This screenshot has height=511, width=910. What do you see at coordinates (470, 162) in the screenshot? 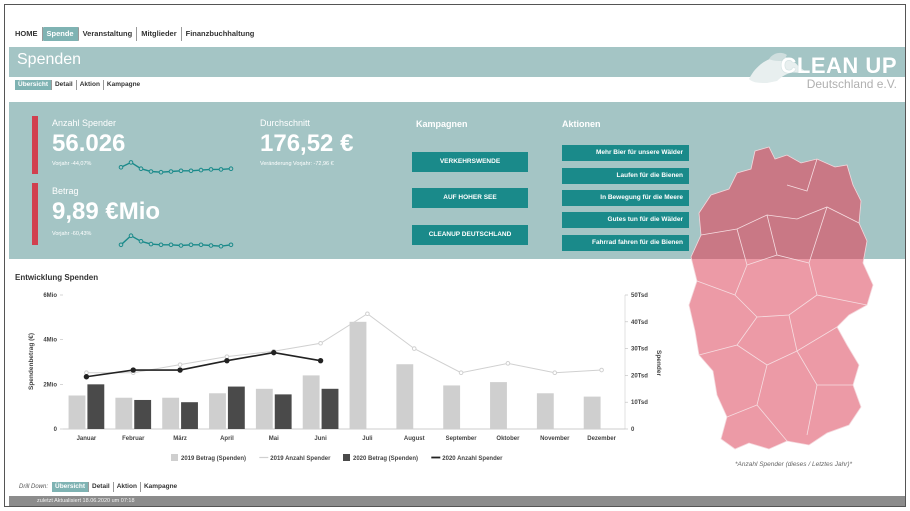
I see `campaign-button-verkehrswende: VERKEHRSWENDE` at bounding box center [470, 162].